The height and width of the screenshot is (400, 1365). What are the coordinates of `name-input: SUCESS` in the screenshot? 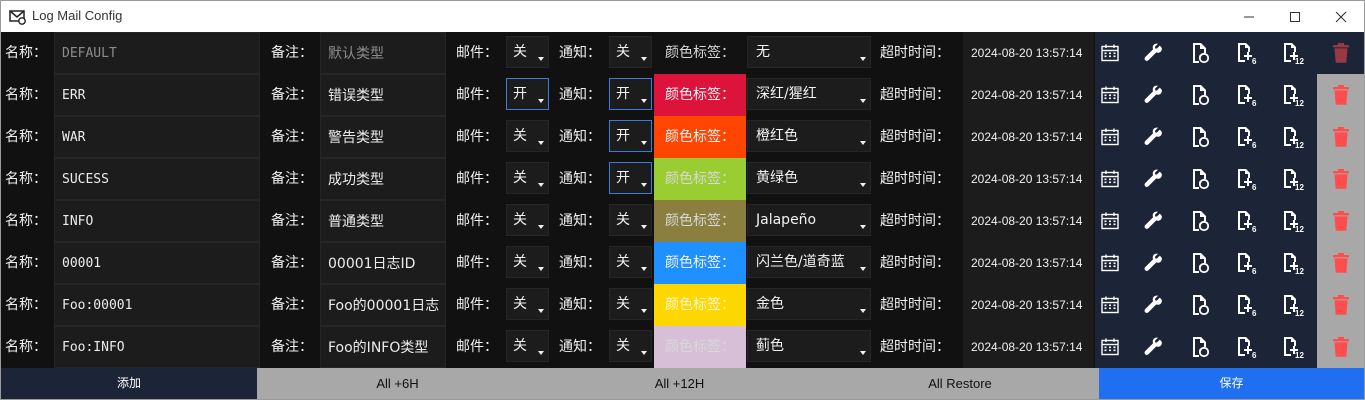 It's located at (157, 179).